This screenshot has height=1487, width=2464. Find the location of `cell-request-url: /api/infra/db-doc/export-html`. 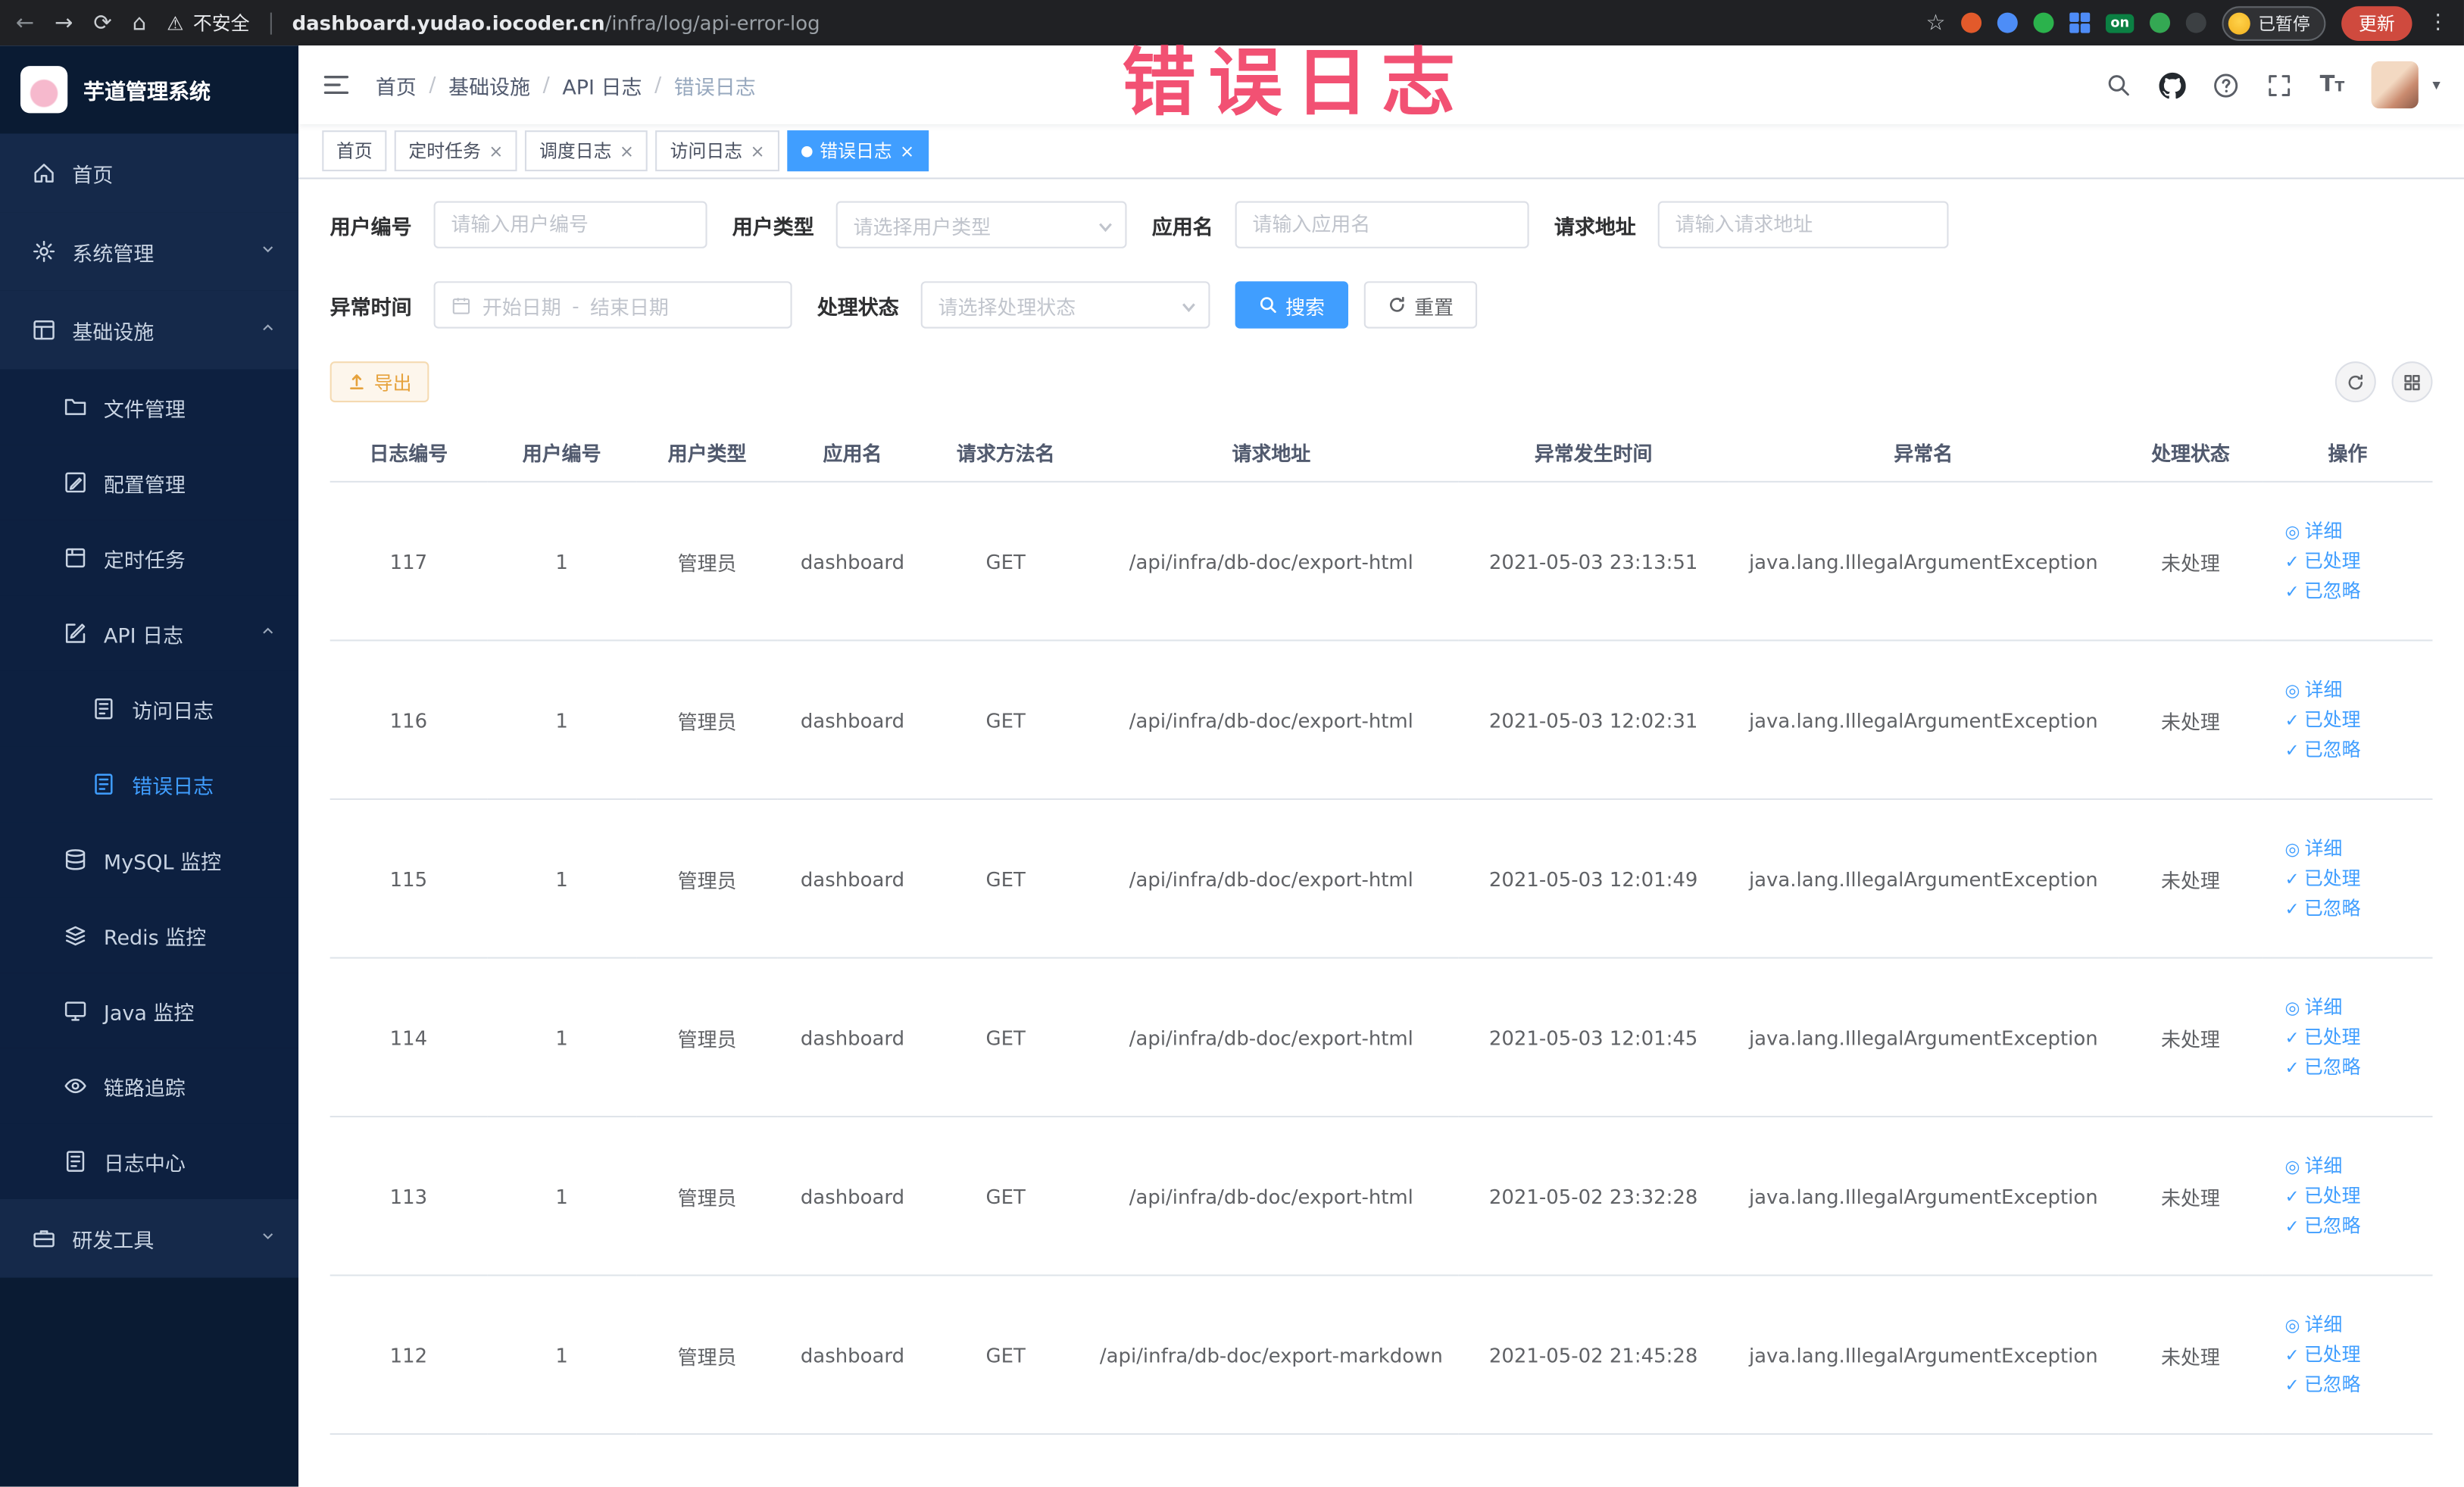

cell-request-url: /api/infra/db-doc/export-html is located at coordinates (1271, 1037).